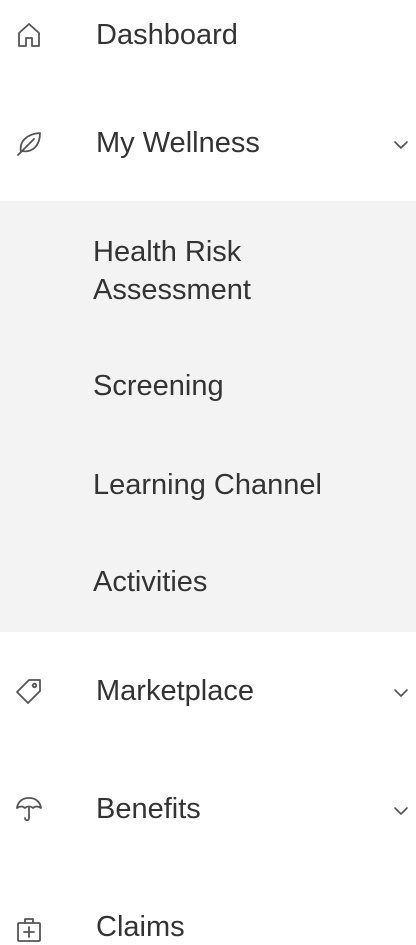  What do you see at coordinates (29, 809) in the screenshot?
I see `umbrella-icon` at bounding box center [29, 809].